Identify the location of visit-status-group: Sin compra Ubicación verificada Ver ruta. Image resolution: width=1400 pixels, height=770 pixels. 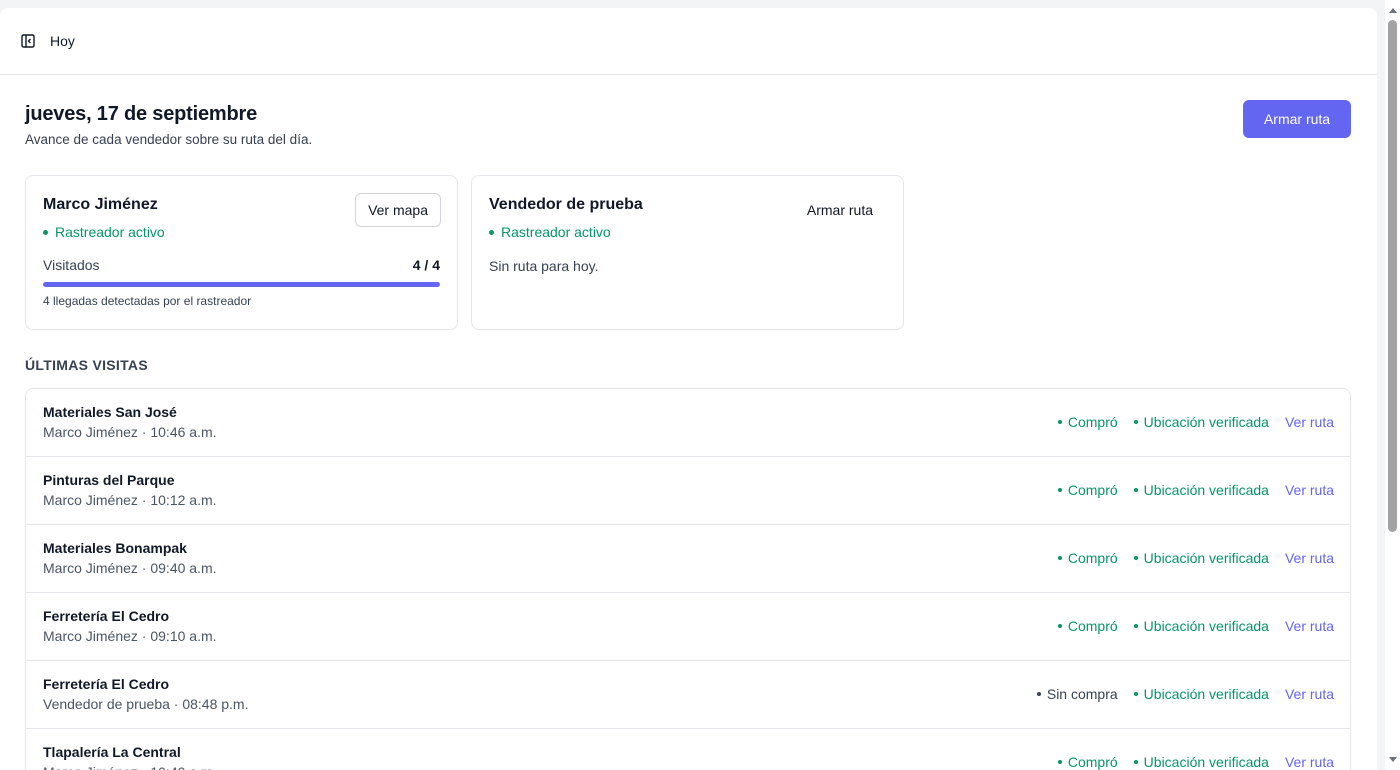
(1177, 694).